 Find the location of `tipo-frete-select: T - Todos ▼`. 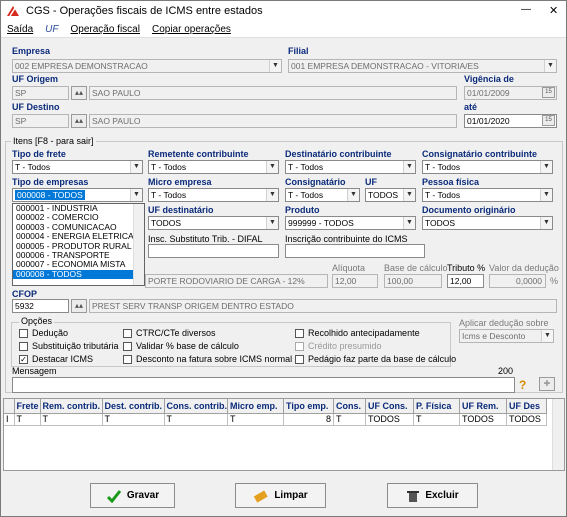

tipo-frete-select: T - Todos ▼ is located at coordinates (77, 167).